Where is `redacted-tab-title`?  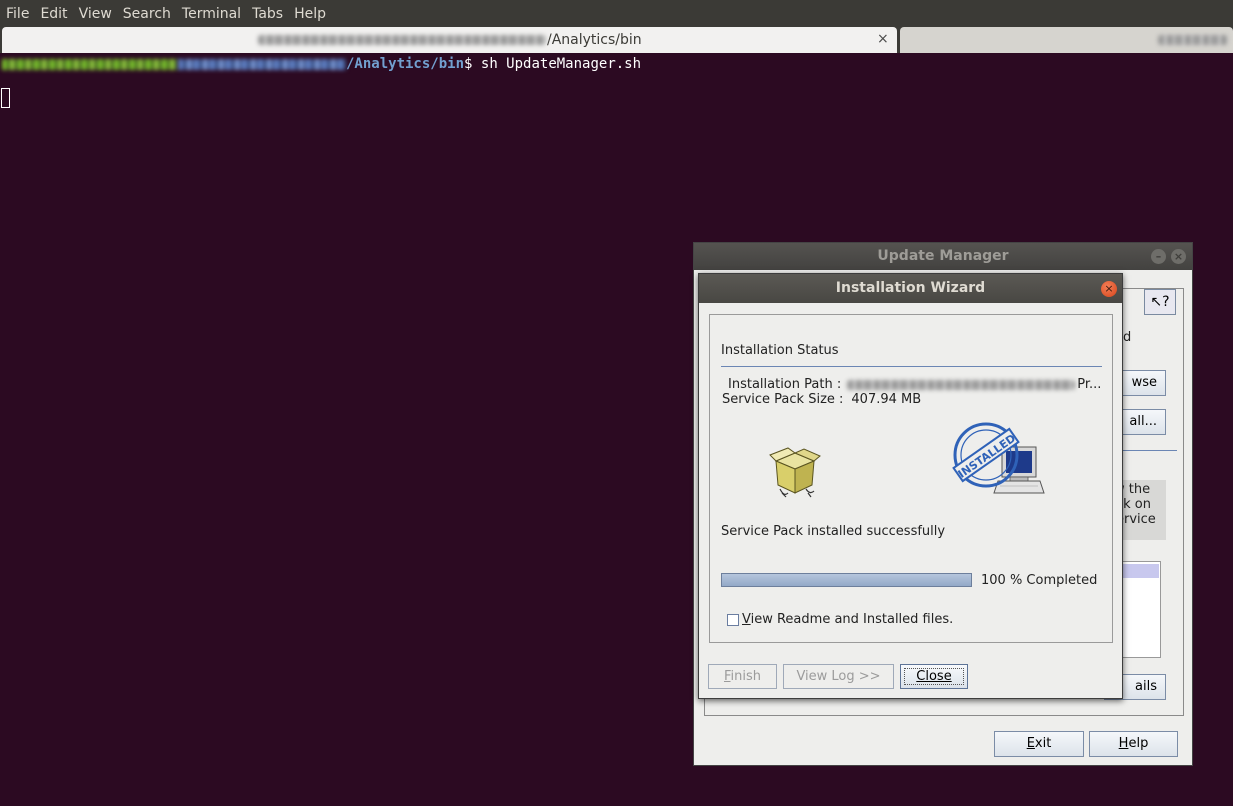 redacted-tab-title is located at coordinates (1193, 40).